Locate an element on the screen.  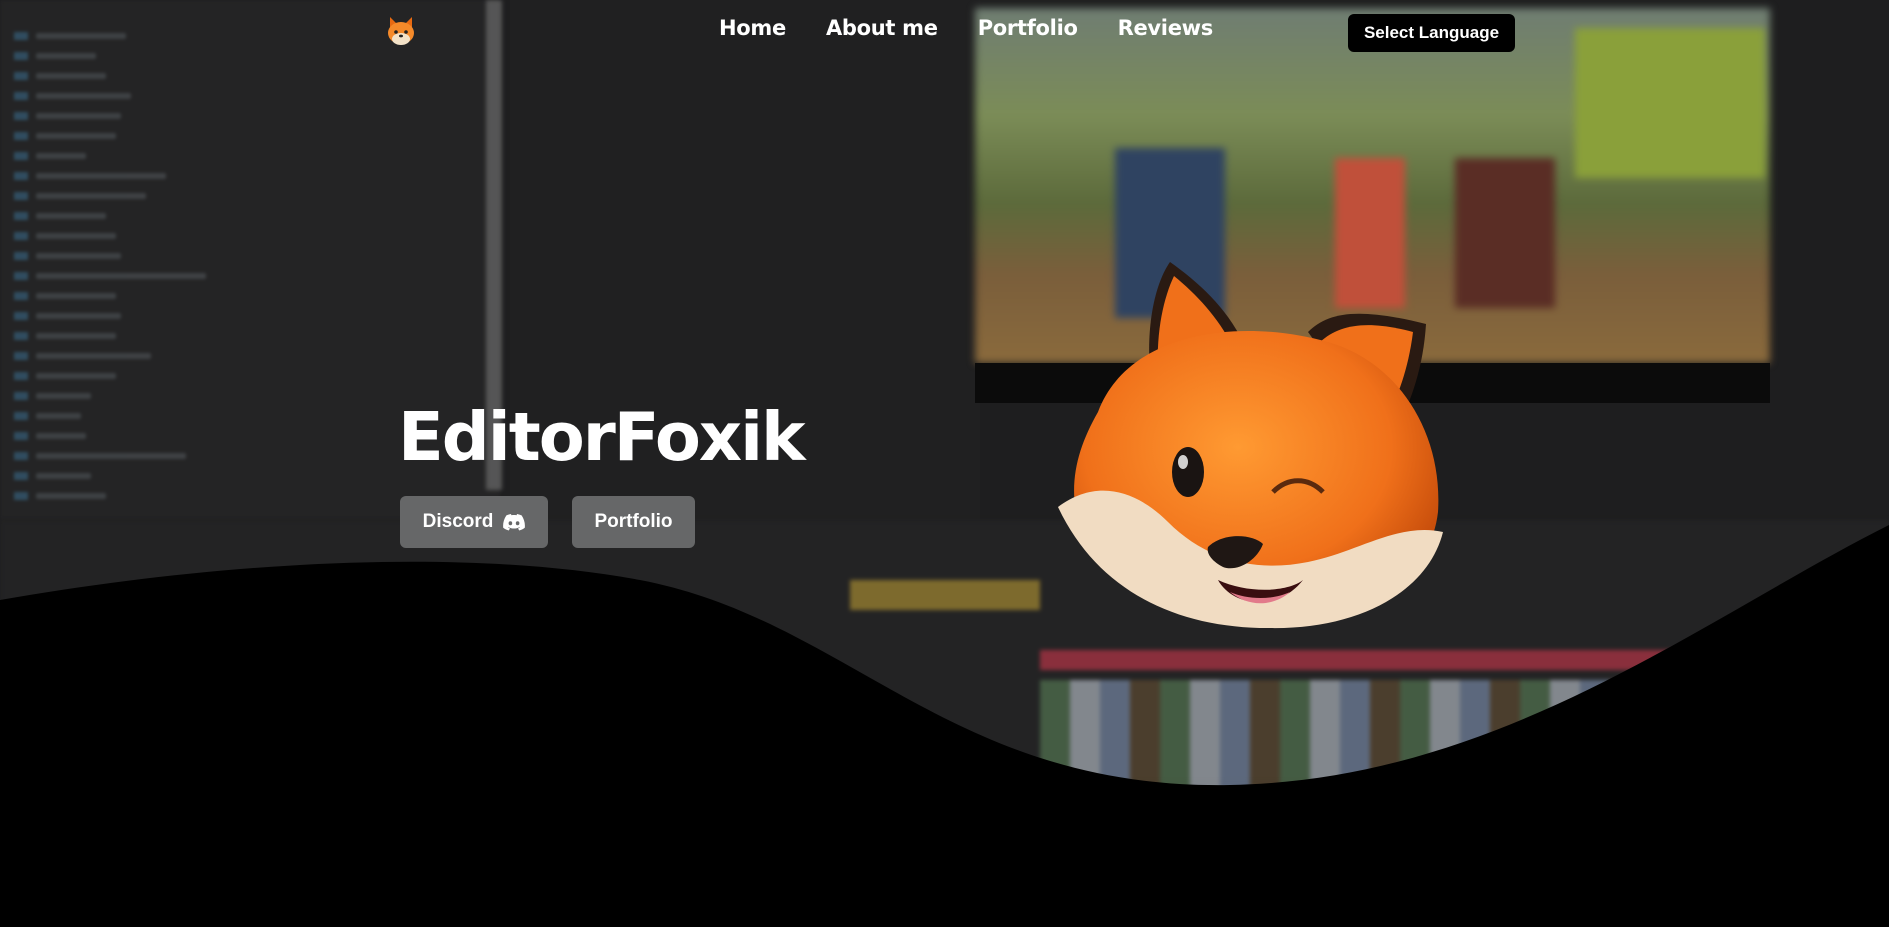
portfolio-button-label: Portfolio is located at coordinates (633, 521).